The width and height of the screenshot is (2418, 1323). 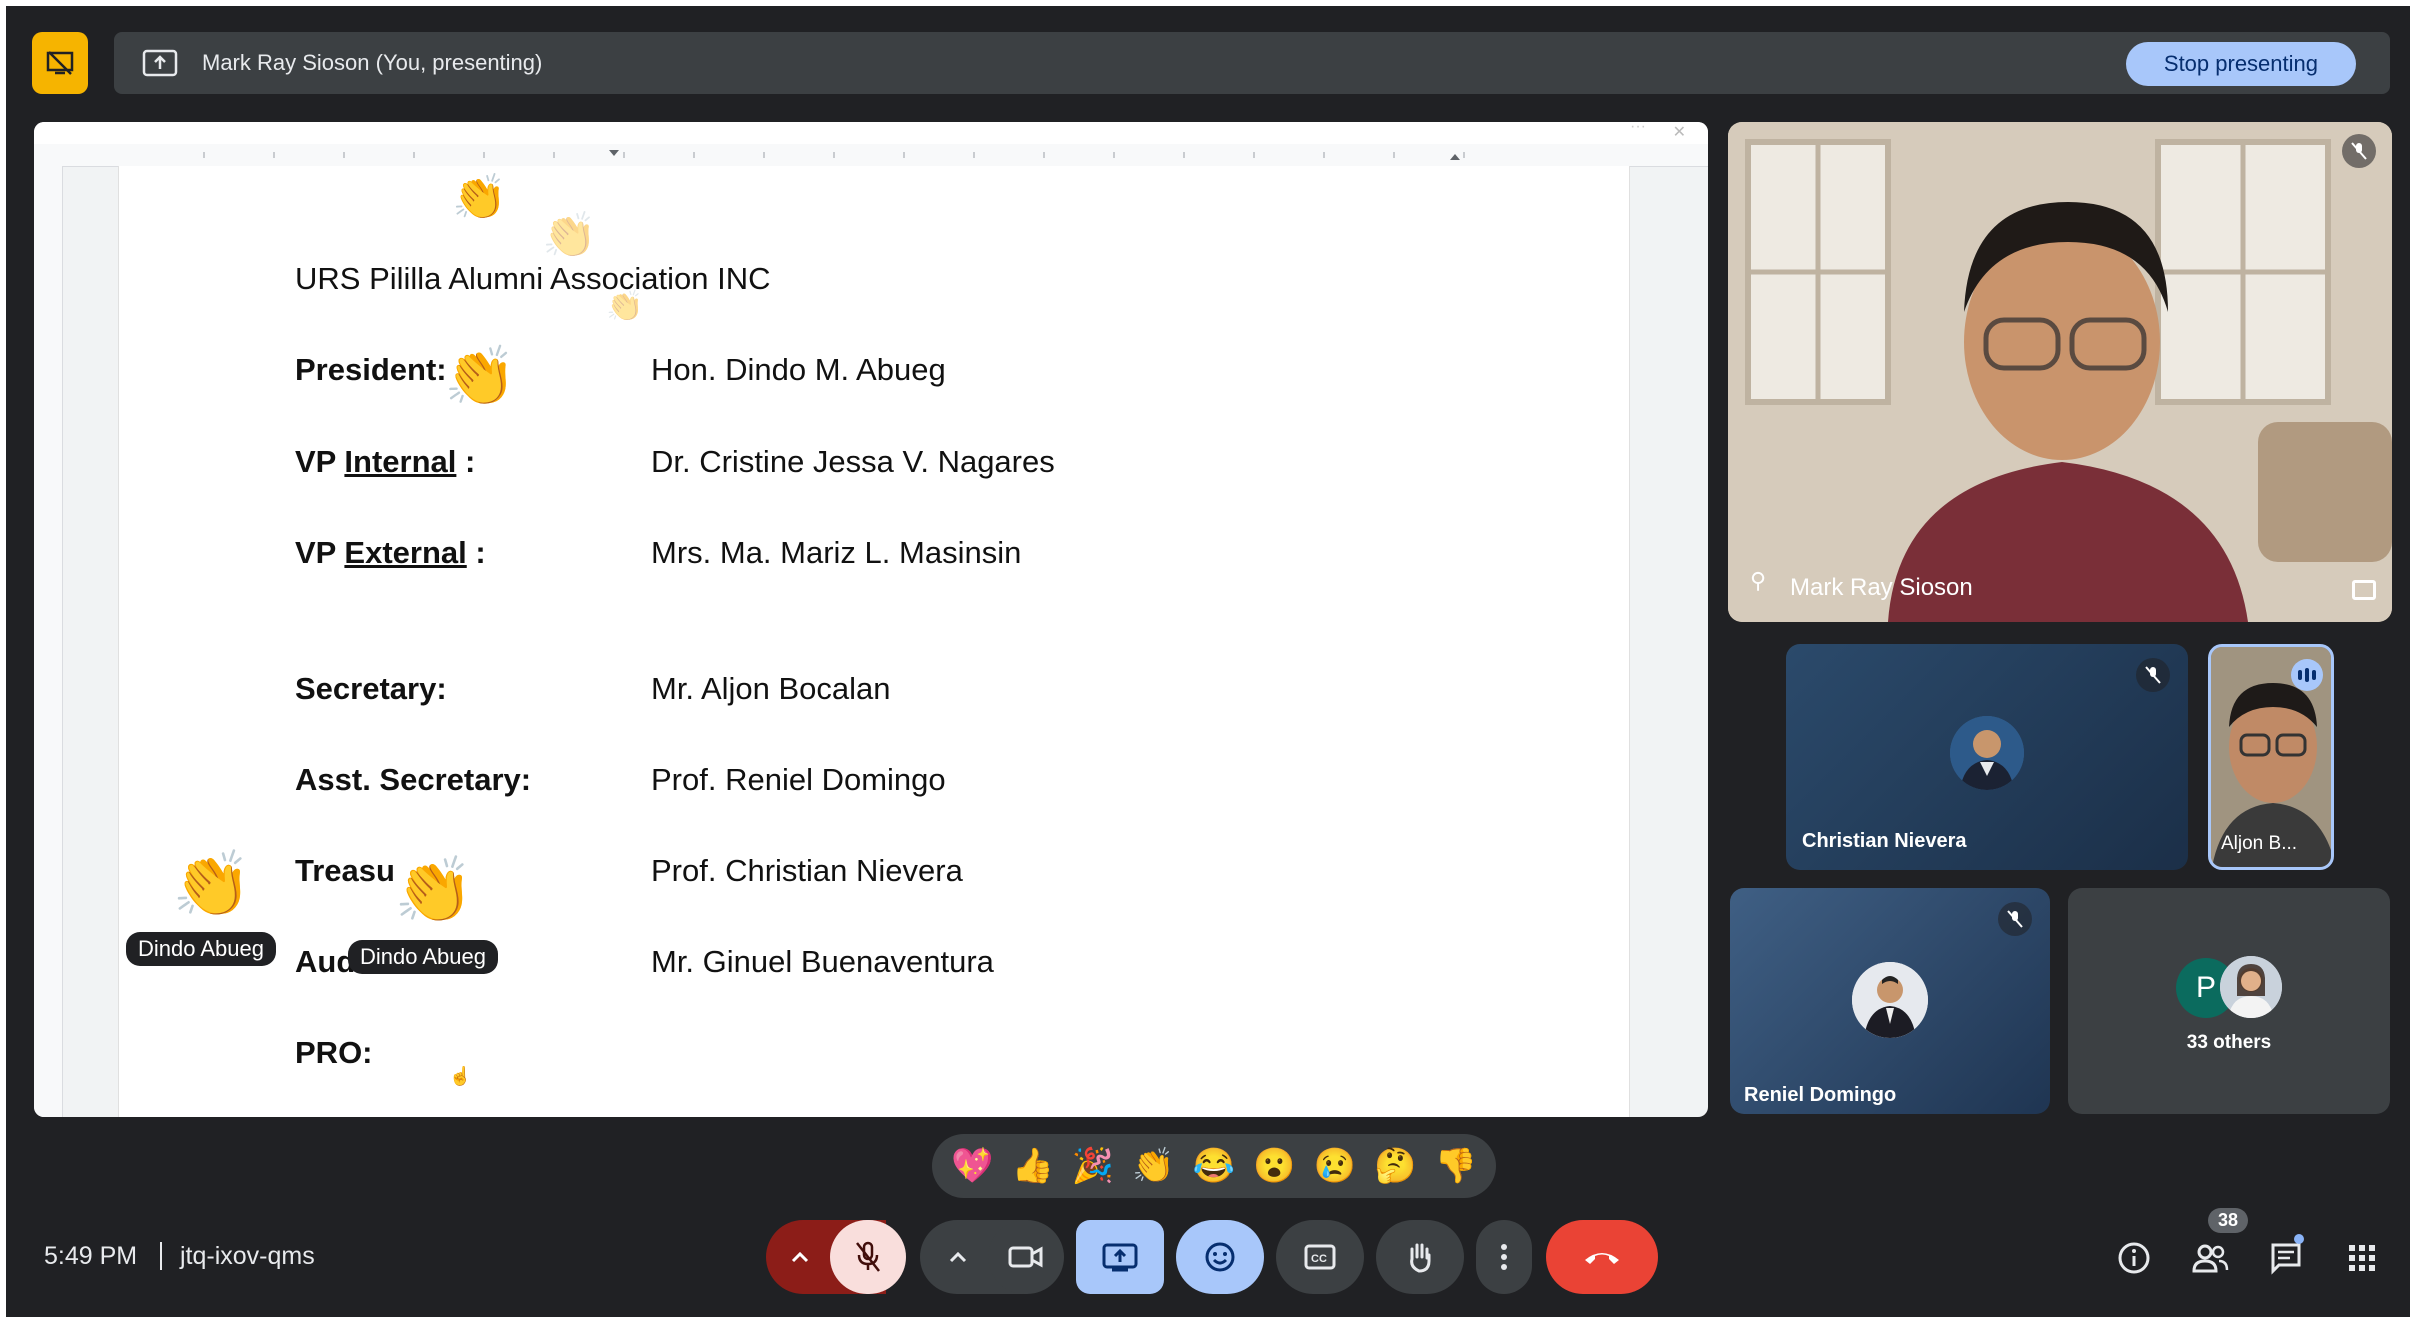 I want to click on others-count-label: 33 others, so click(x=2229, y=1042).